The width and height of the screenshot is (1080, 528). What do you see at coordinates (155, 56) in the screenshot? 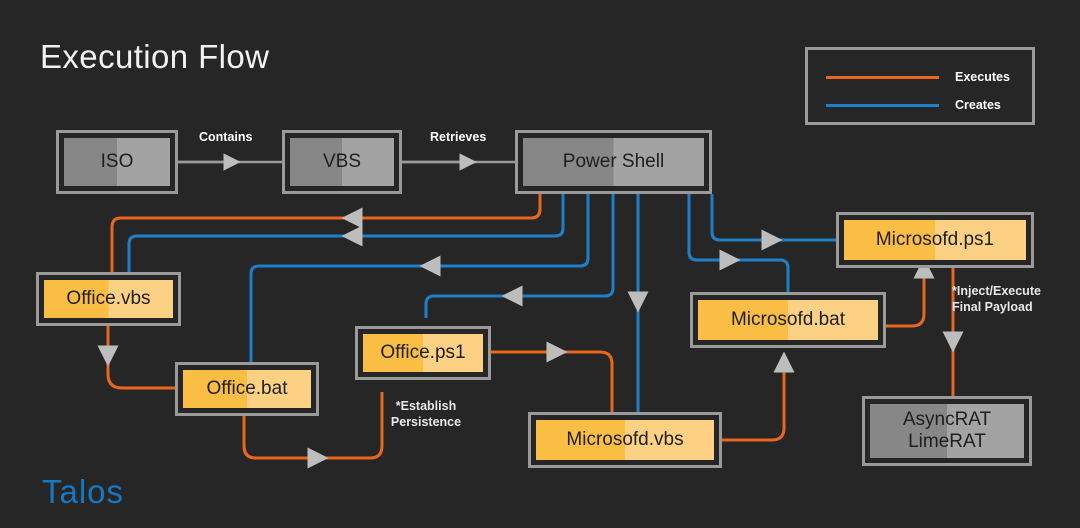
I see `page-title: Execution Flow` at bounding box center [155, 56].